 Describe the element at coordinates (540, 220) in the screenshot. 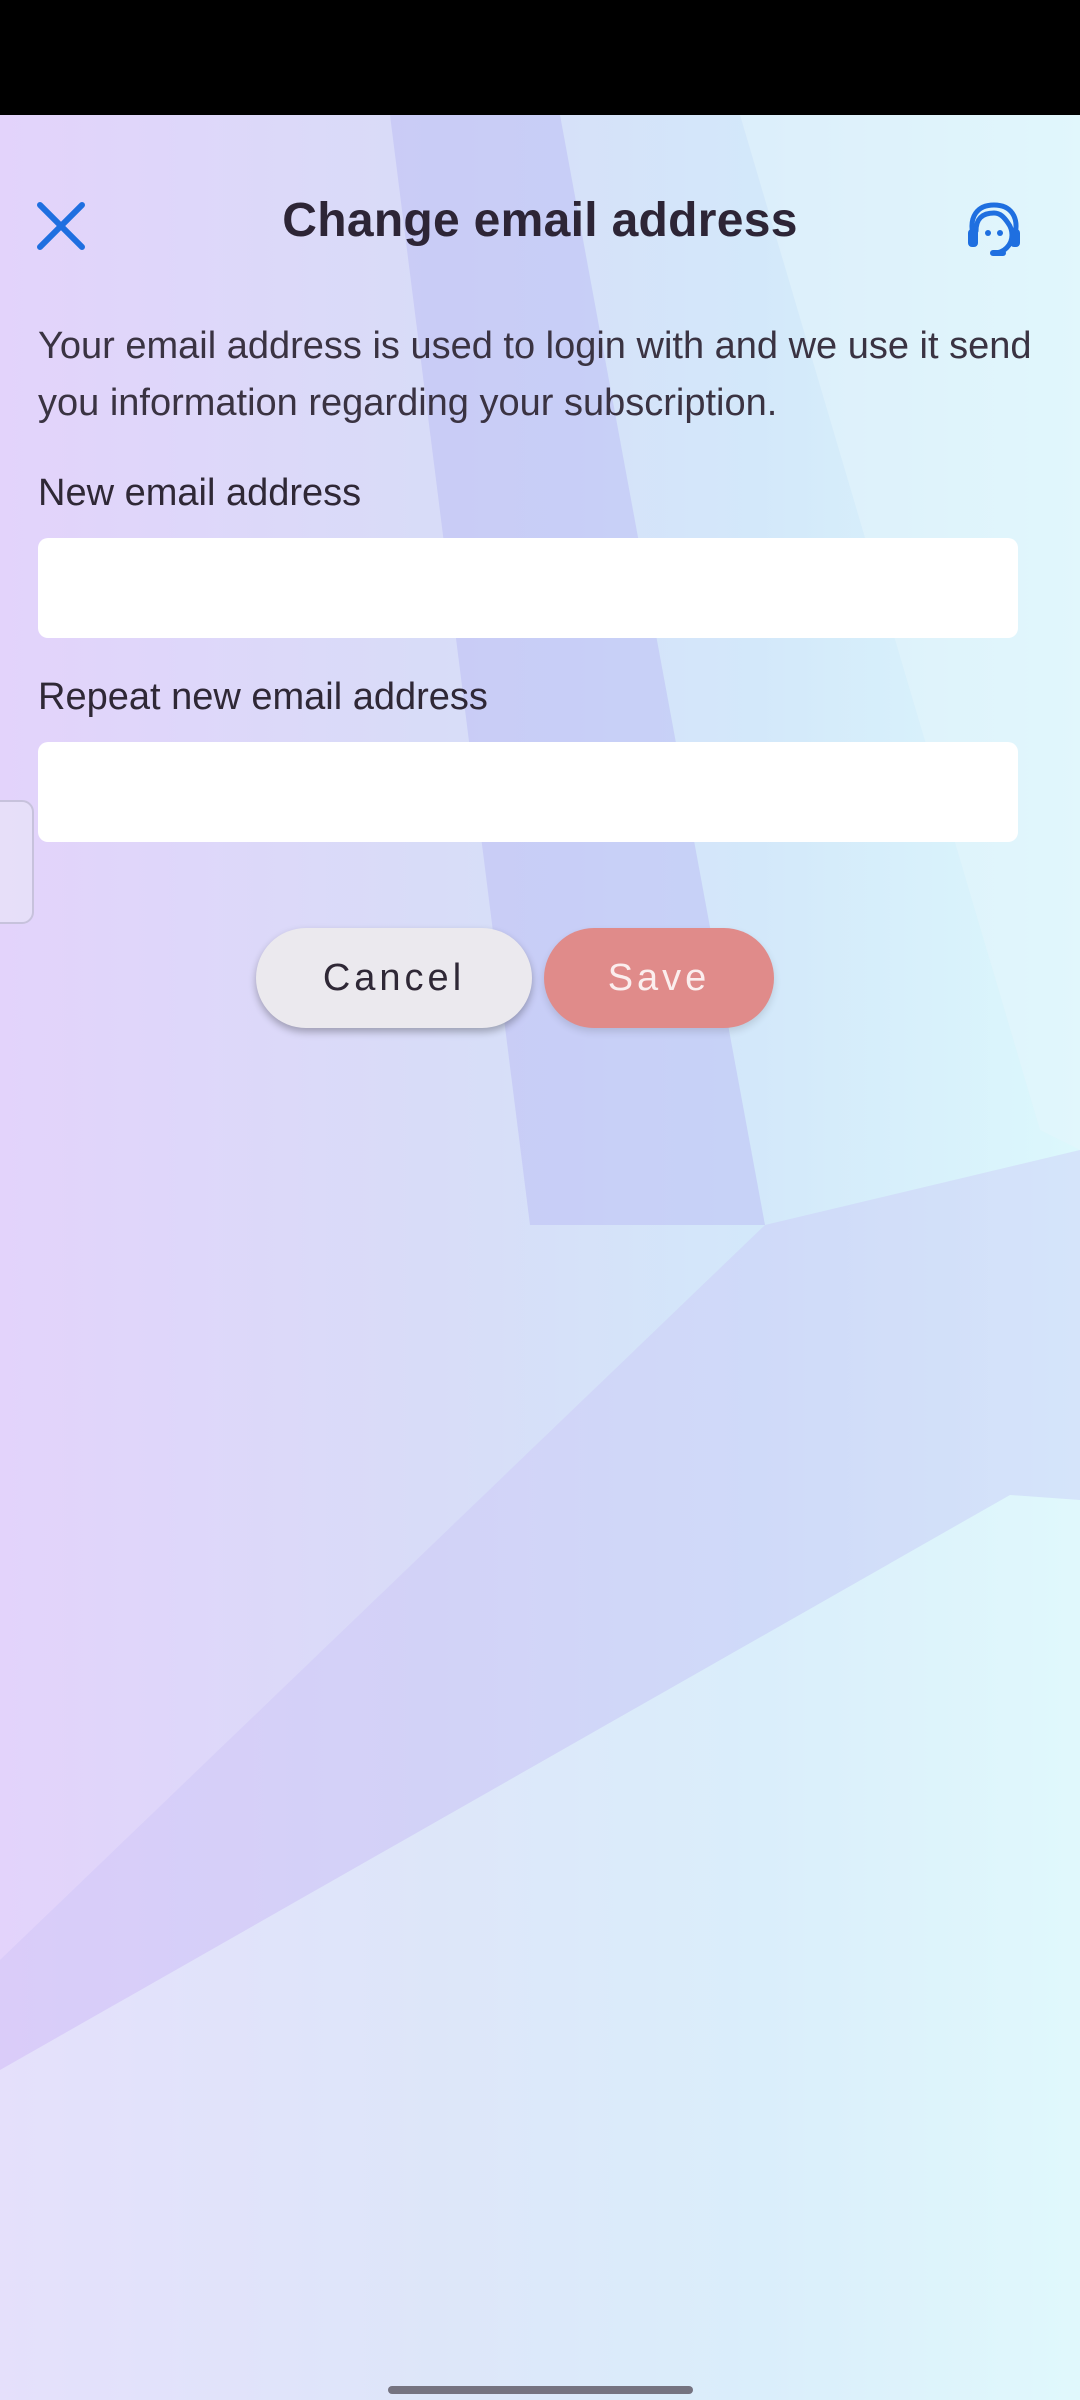

I see `page-title: Change email address` at that location.